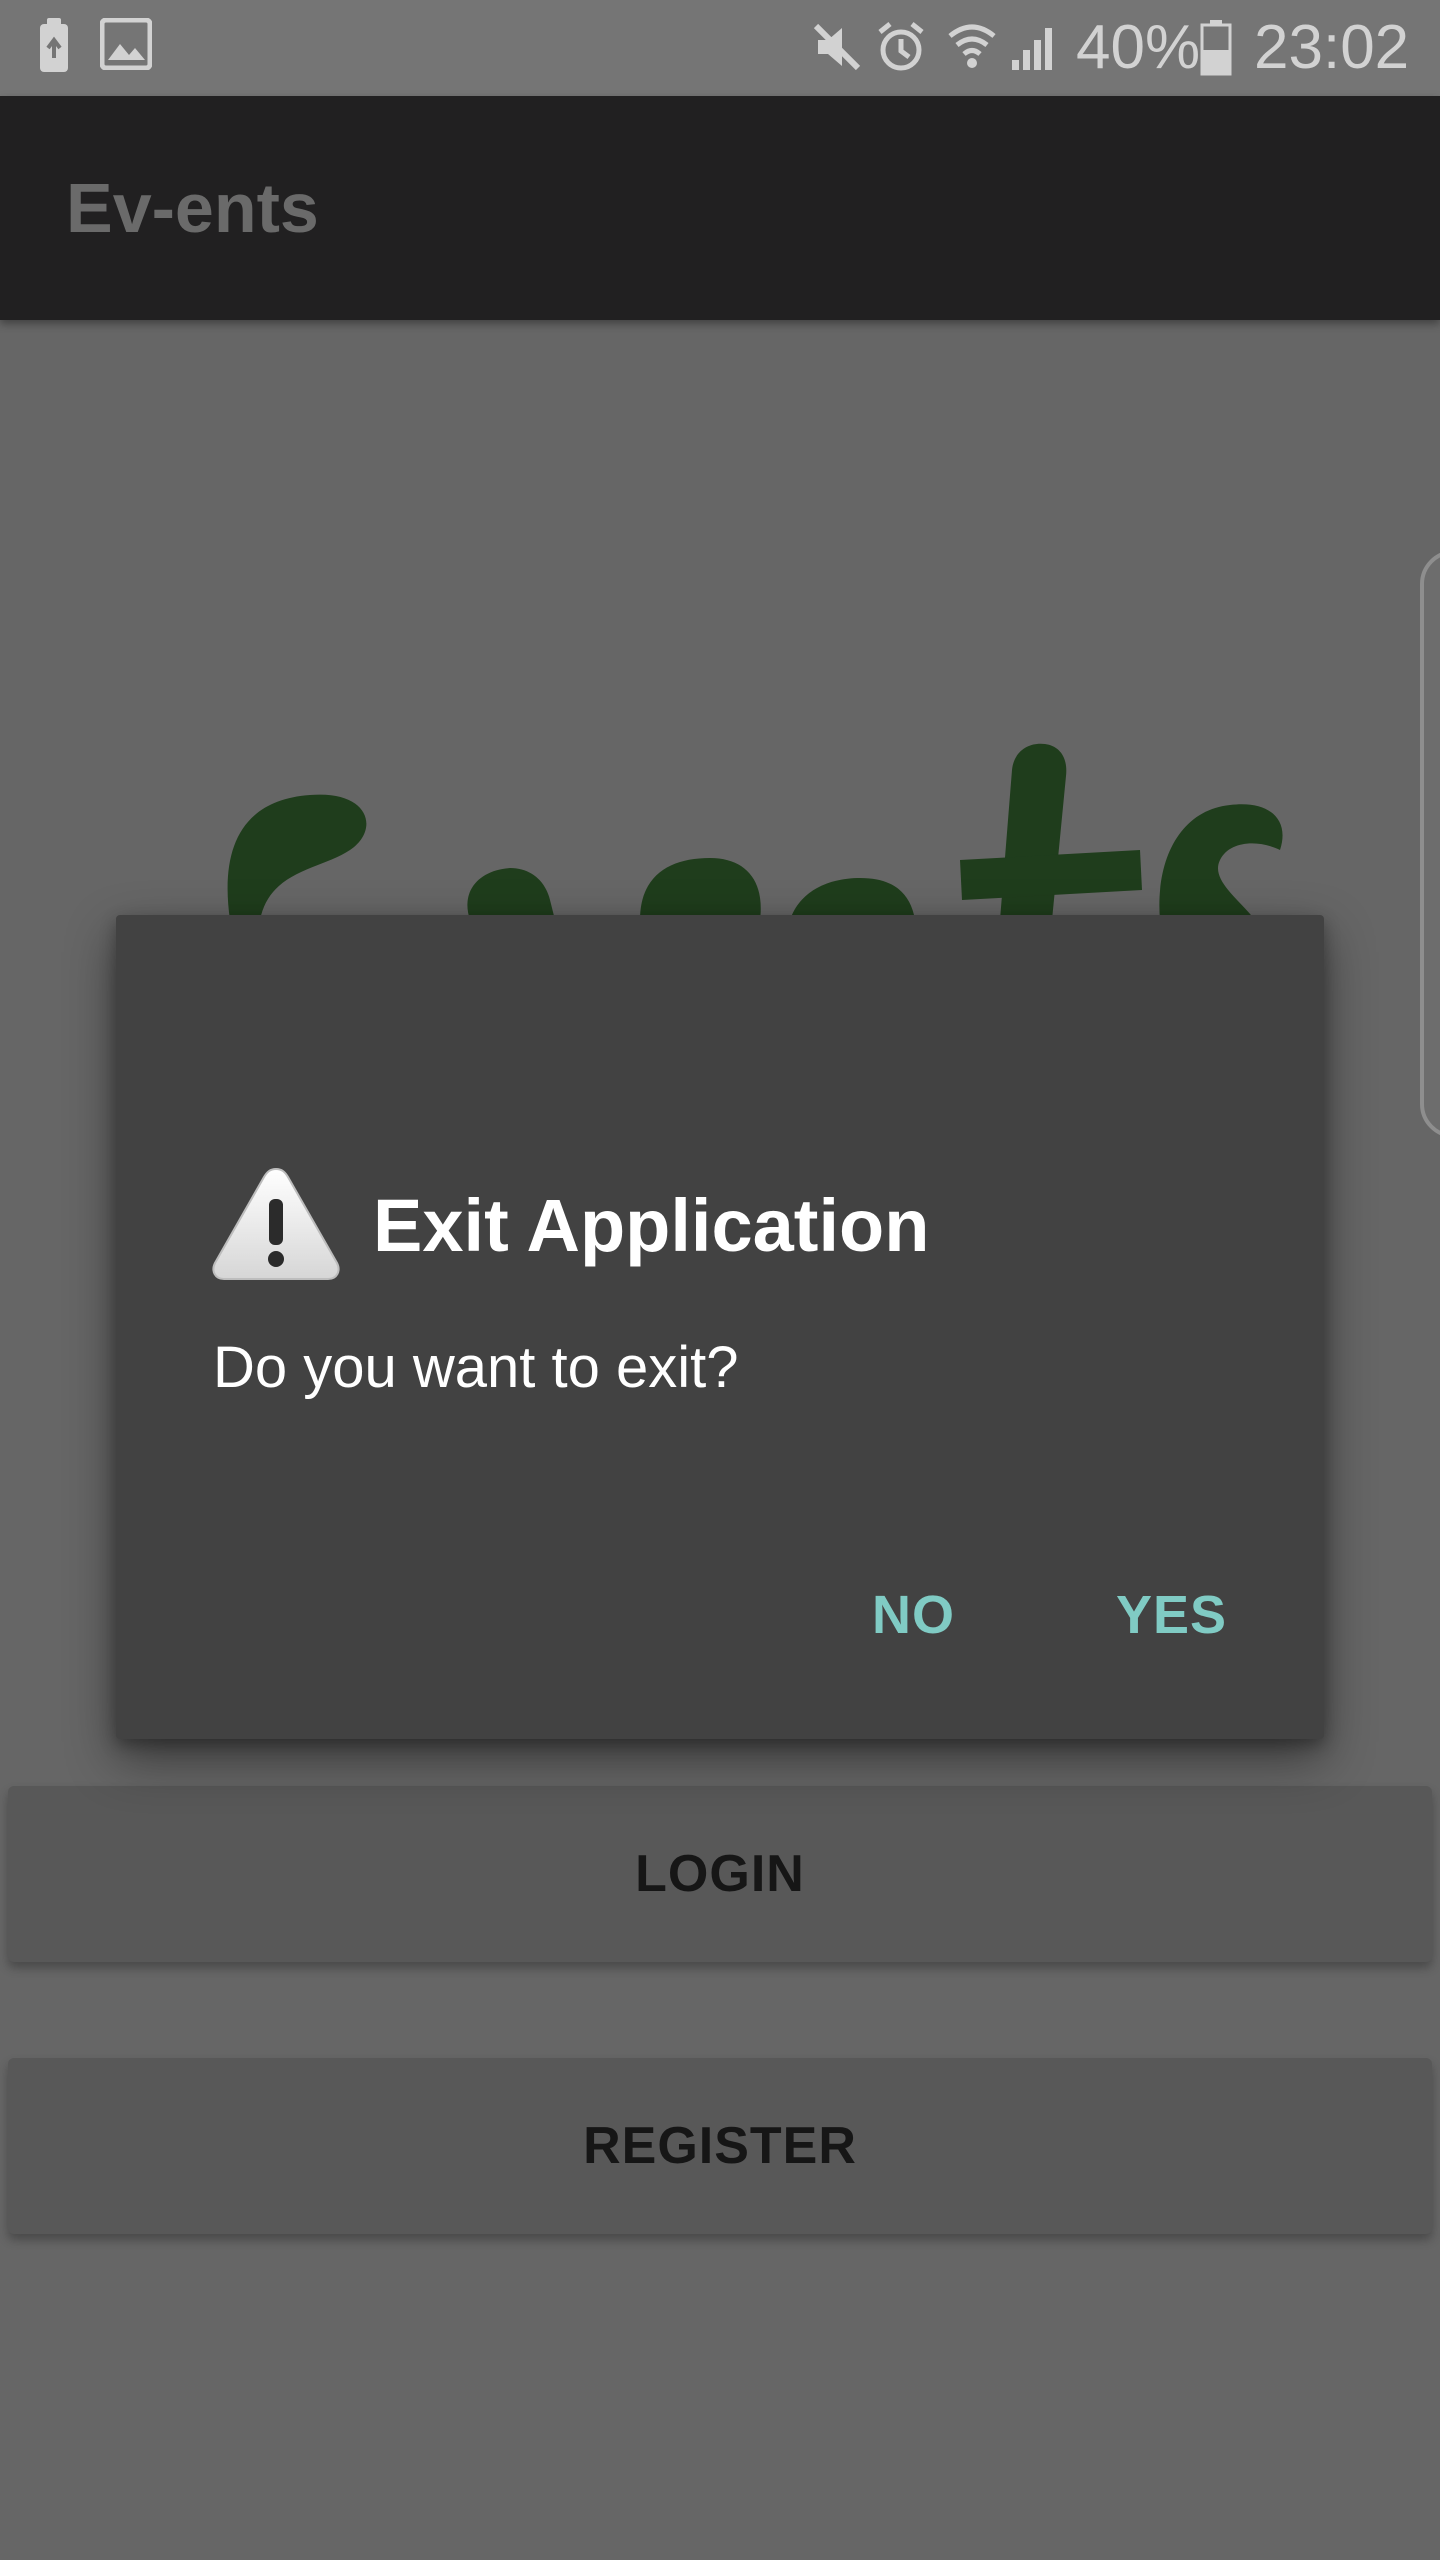  Describe the element at coordinates (972, 46) in the screenshot. I see `wifi-icon` at that location.